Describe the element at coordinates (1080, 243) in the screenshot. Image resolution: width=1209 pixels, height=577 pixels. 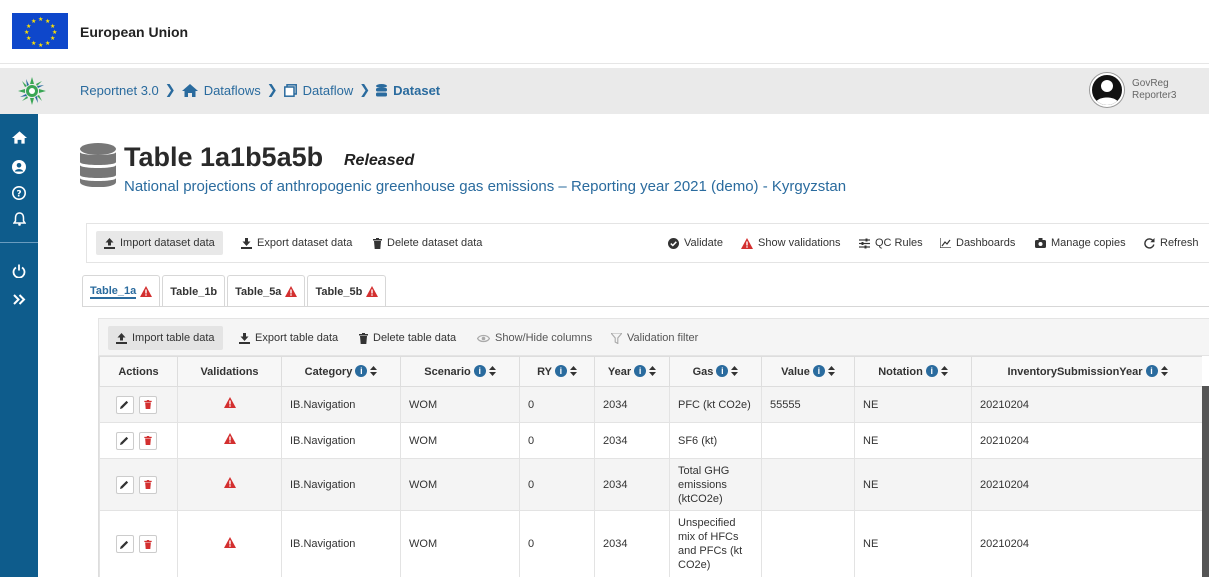
I see `manage-copies-button: Manage copies` at that location.